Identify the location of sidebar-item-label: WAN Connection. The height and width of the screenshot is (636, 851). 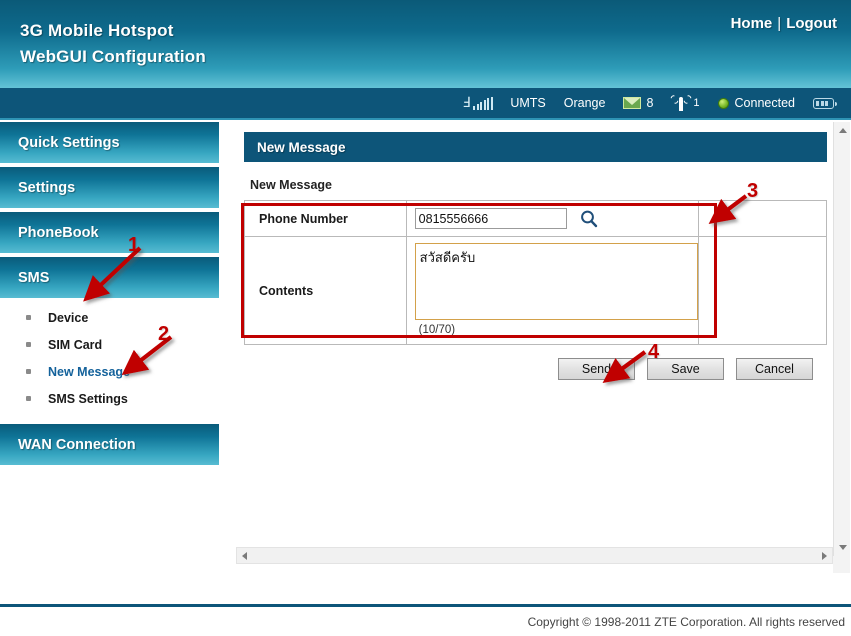
(77, 444).